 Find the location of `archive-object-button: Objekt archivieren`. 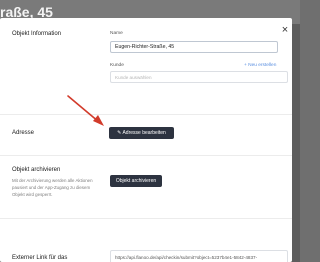

archive-object-button: Objekt archivieren is located at coordinates (136, 181).